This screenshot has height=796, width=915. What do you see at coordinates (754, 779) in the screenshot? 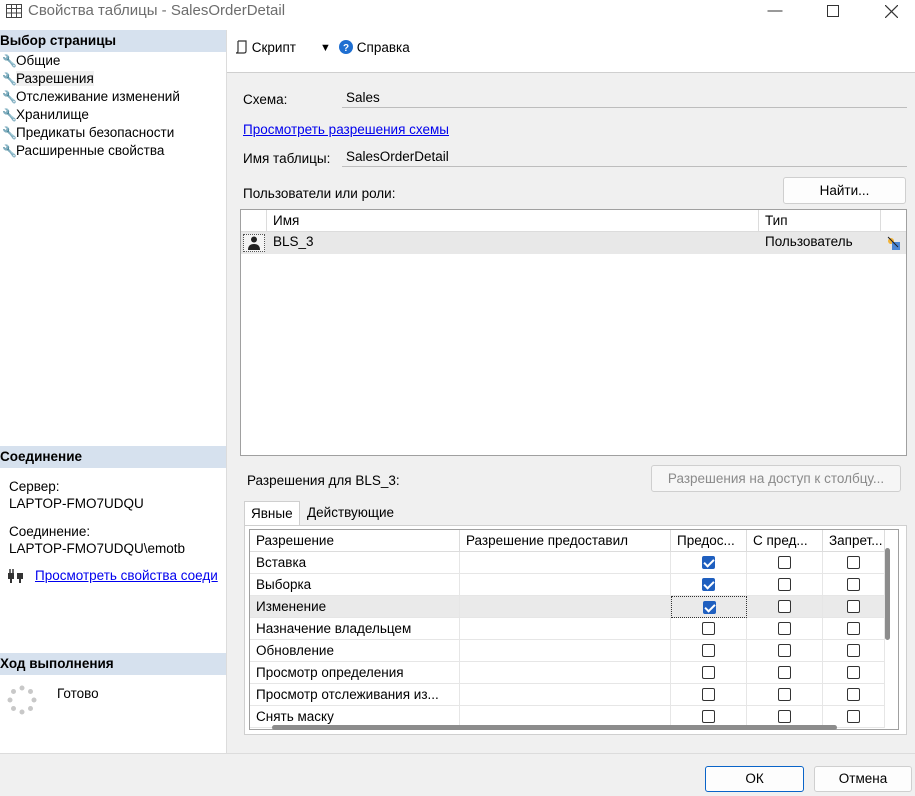
I see `ok-button: ОК` at bounding box center [754, 779].